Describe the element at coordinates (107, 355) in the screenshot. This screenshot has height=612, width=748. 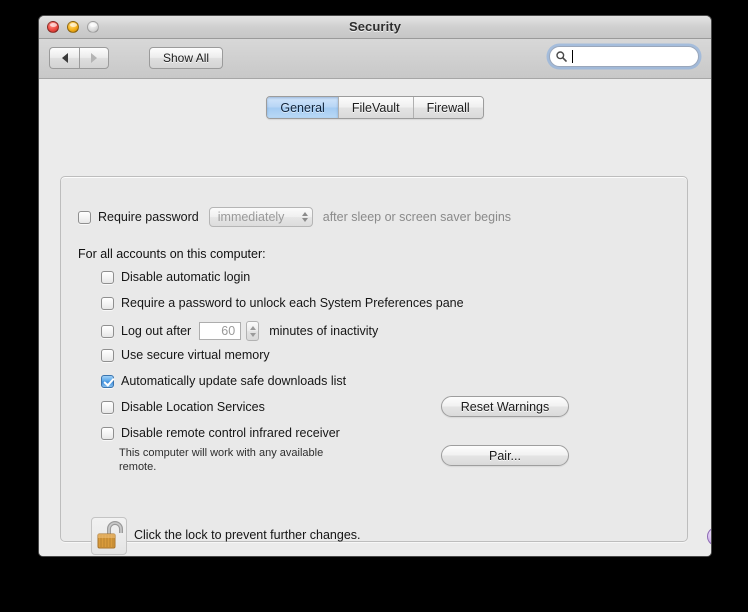
I see `use-secure-virtual-memory-checkbox` at that location.